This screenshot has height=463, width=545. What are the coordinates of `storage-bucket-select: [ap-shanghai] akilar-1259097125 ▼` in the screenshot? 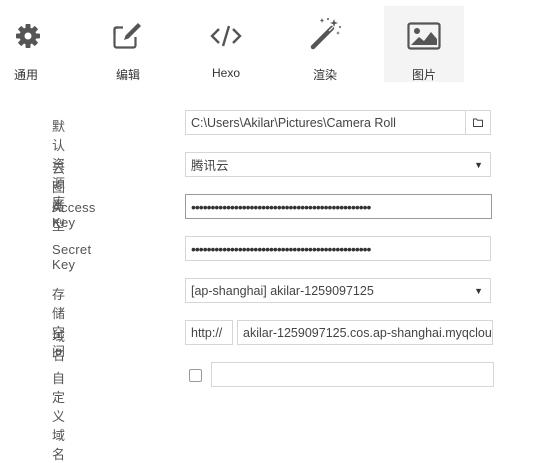 It's located at (338, 290).